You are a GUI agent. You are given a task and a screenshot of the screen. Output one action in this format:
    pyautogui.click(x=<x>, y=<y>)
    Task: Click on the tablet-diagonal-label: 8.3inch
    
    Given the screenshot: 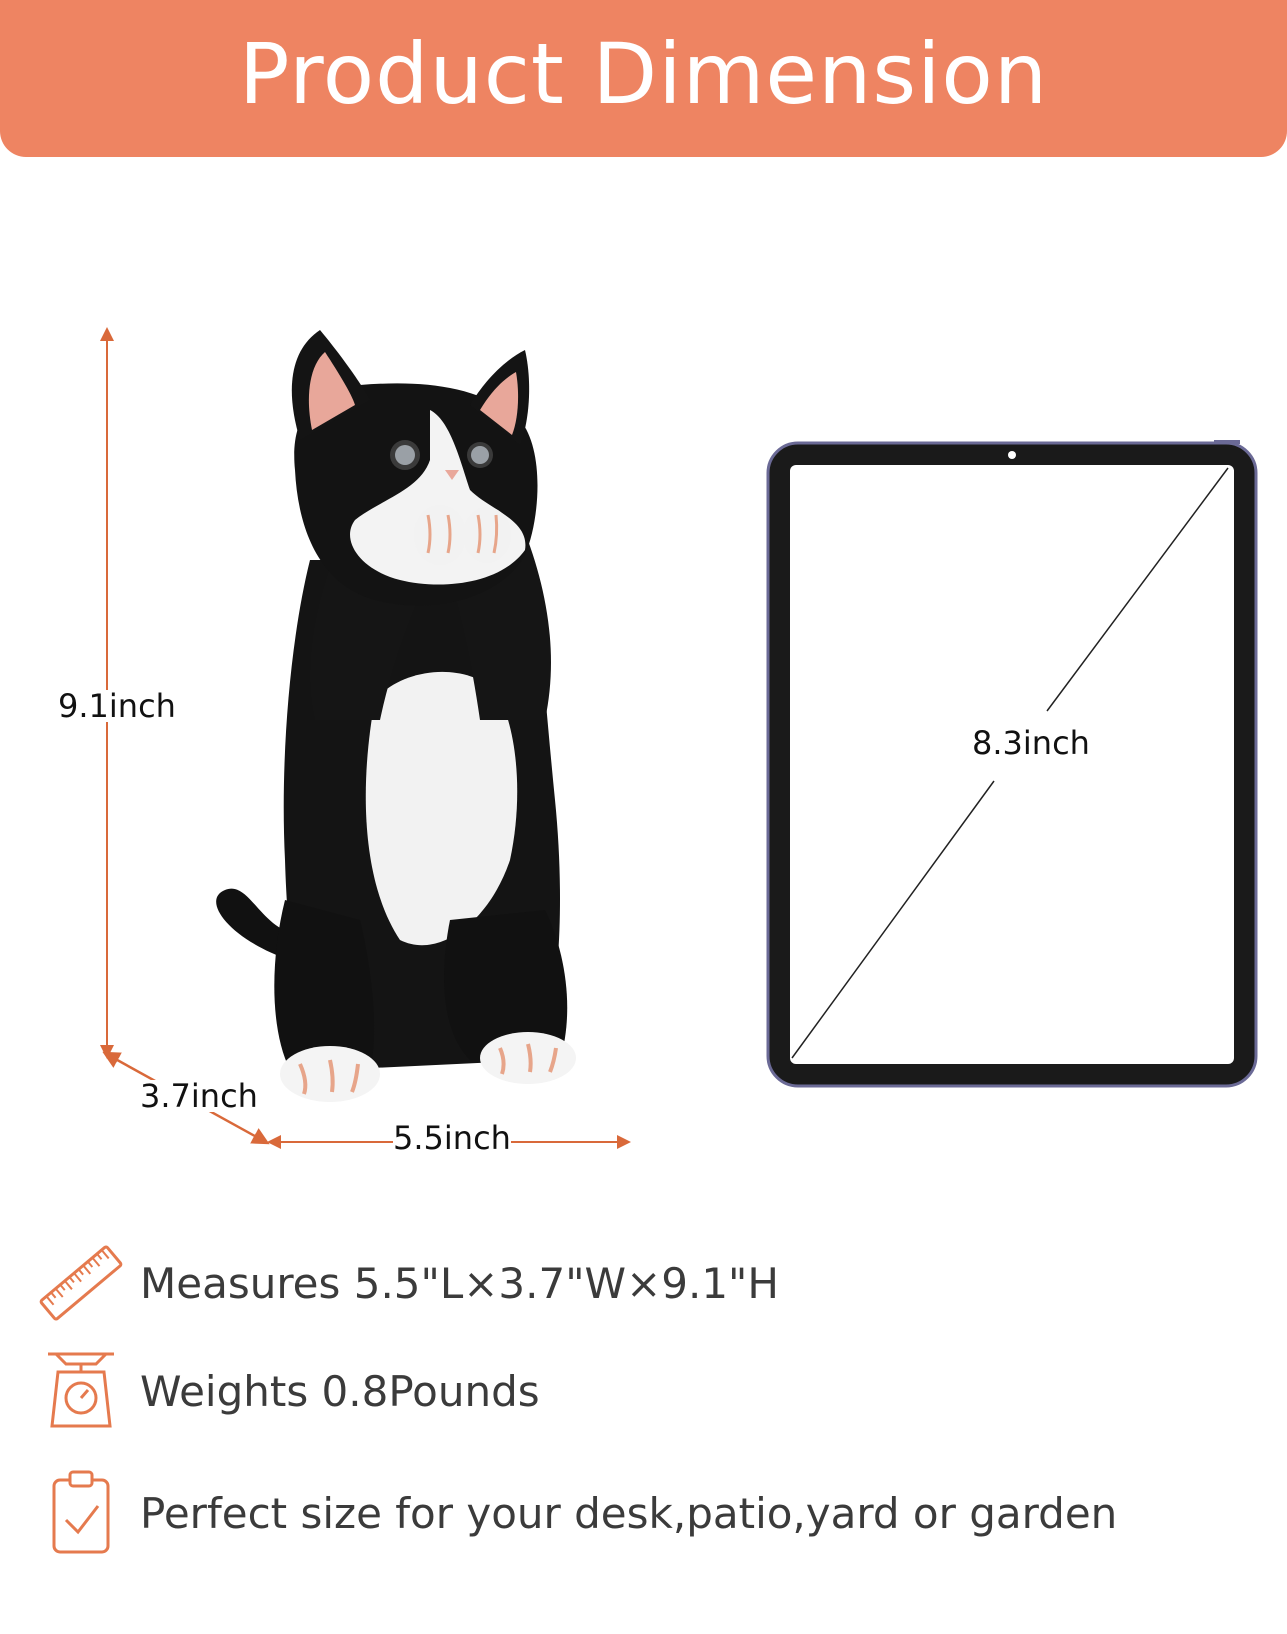 What is the action you would take?
    pyautogui.click(x=1031, y=743)
    